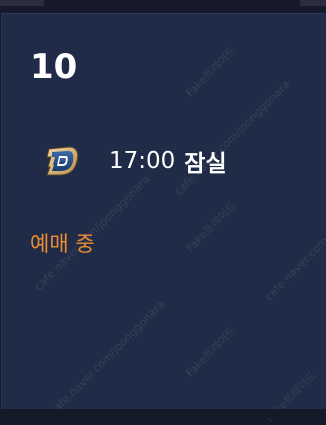 The height and width of the screenshot is (425, 326). I want to click on nc-dinos-logo-icon, so click(62, 161).